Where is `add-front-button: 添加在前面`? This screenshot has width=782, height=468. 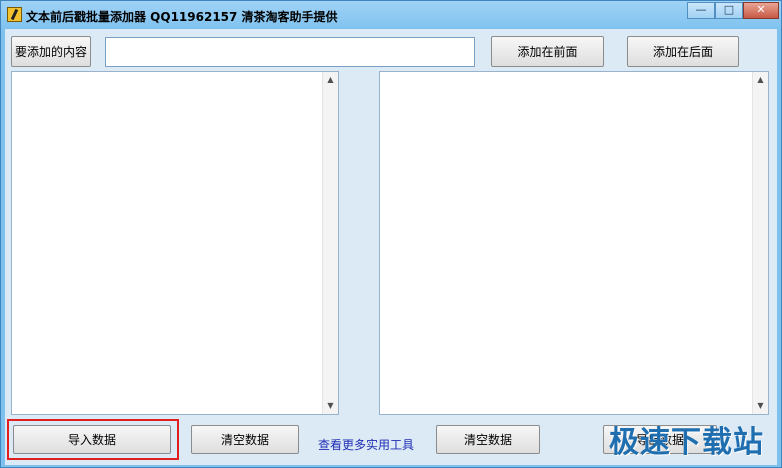 add-front-button: 添加在前面 is located at coordinates (547, 51).